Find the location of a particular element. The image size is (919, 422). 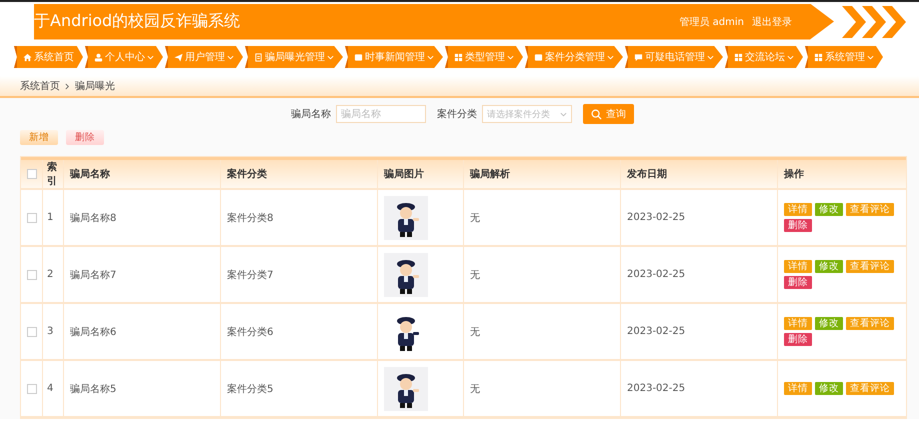

search-button: 查询 is located at coordinates (608, 114).